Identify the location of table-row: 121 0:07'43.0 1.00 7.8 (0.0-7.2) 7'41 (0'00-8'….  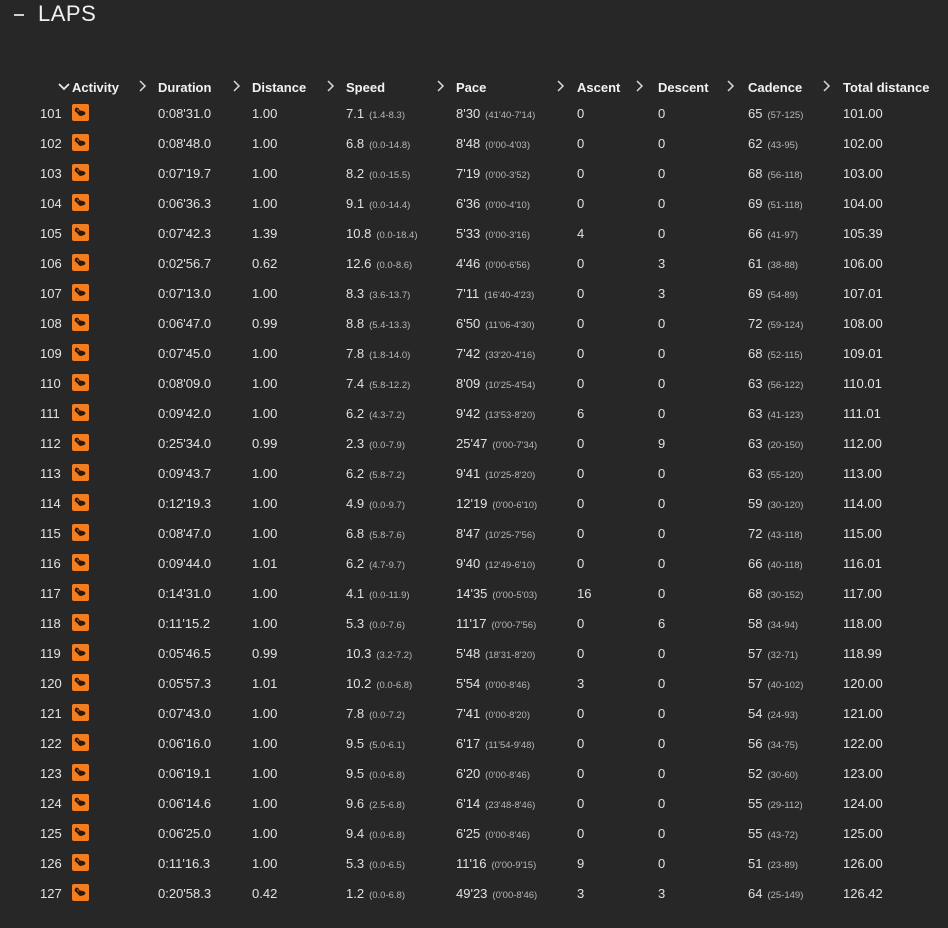
(494, 713).